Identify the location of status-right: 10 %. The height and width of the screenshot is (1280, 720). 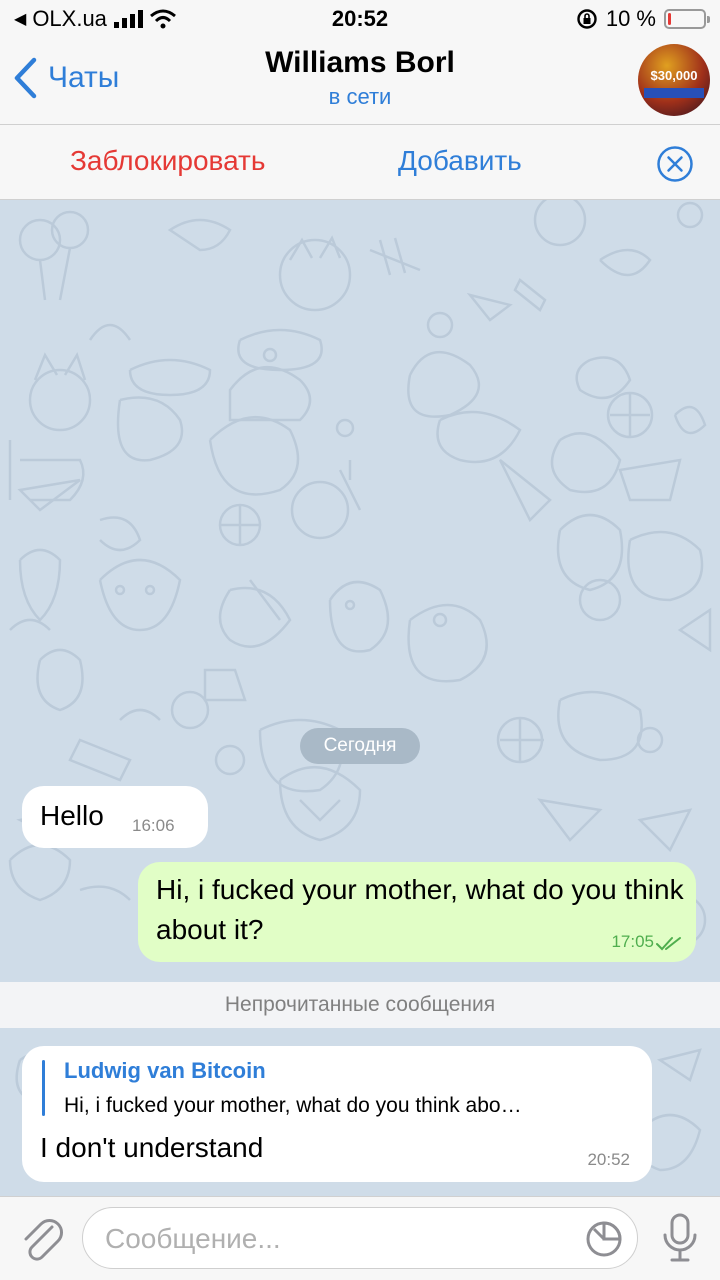
(643, 19).